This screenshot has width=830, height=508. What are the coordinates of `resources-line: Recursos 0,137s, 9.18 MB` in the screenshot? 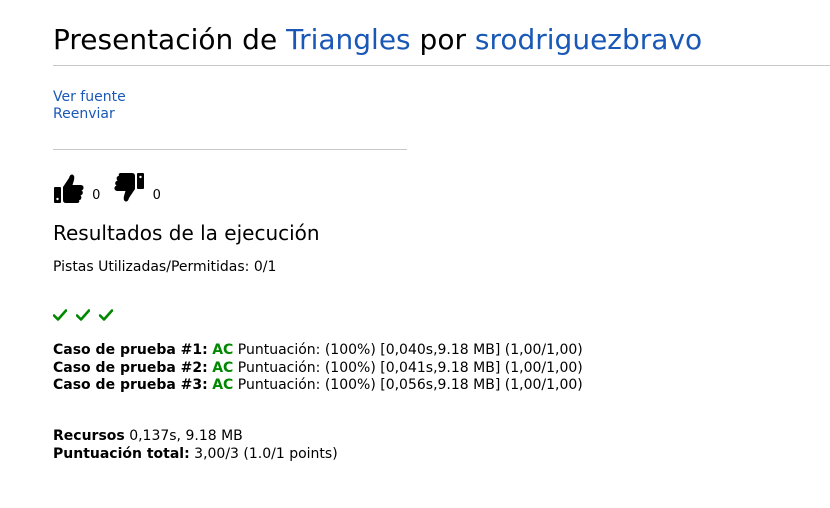 It's located at (195, 437).